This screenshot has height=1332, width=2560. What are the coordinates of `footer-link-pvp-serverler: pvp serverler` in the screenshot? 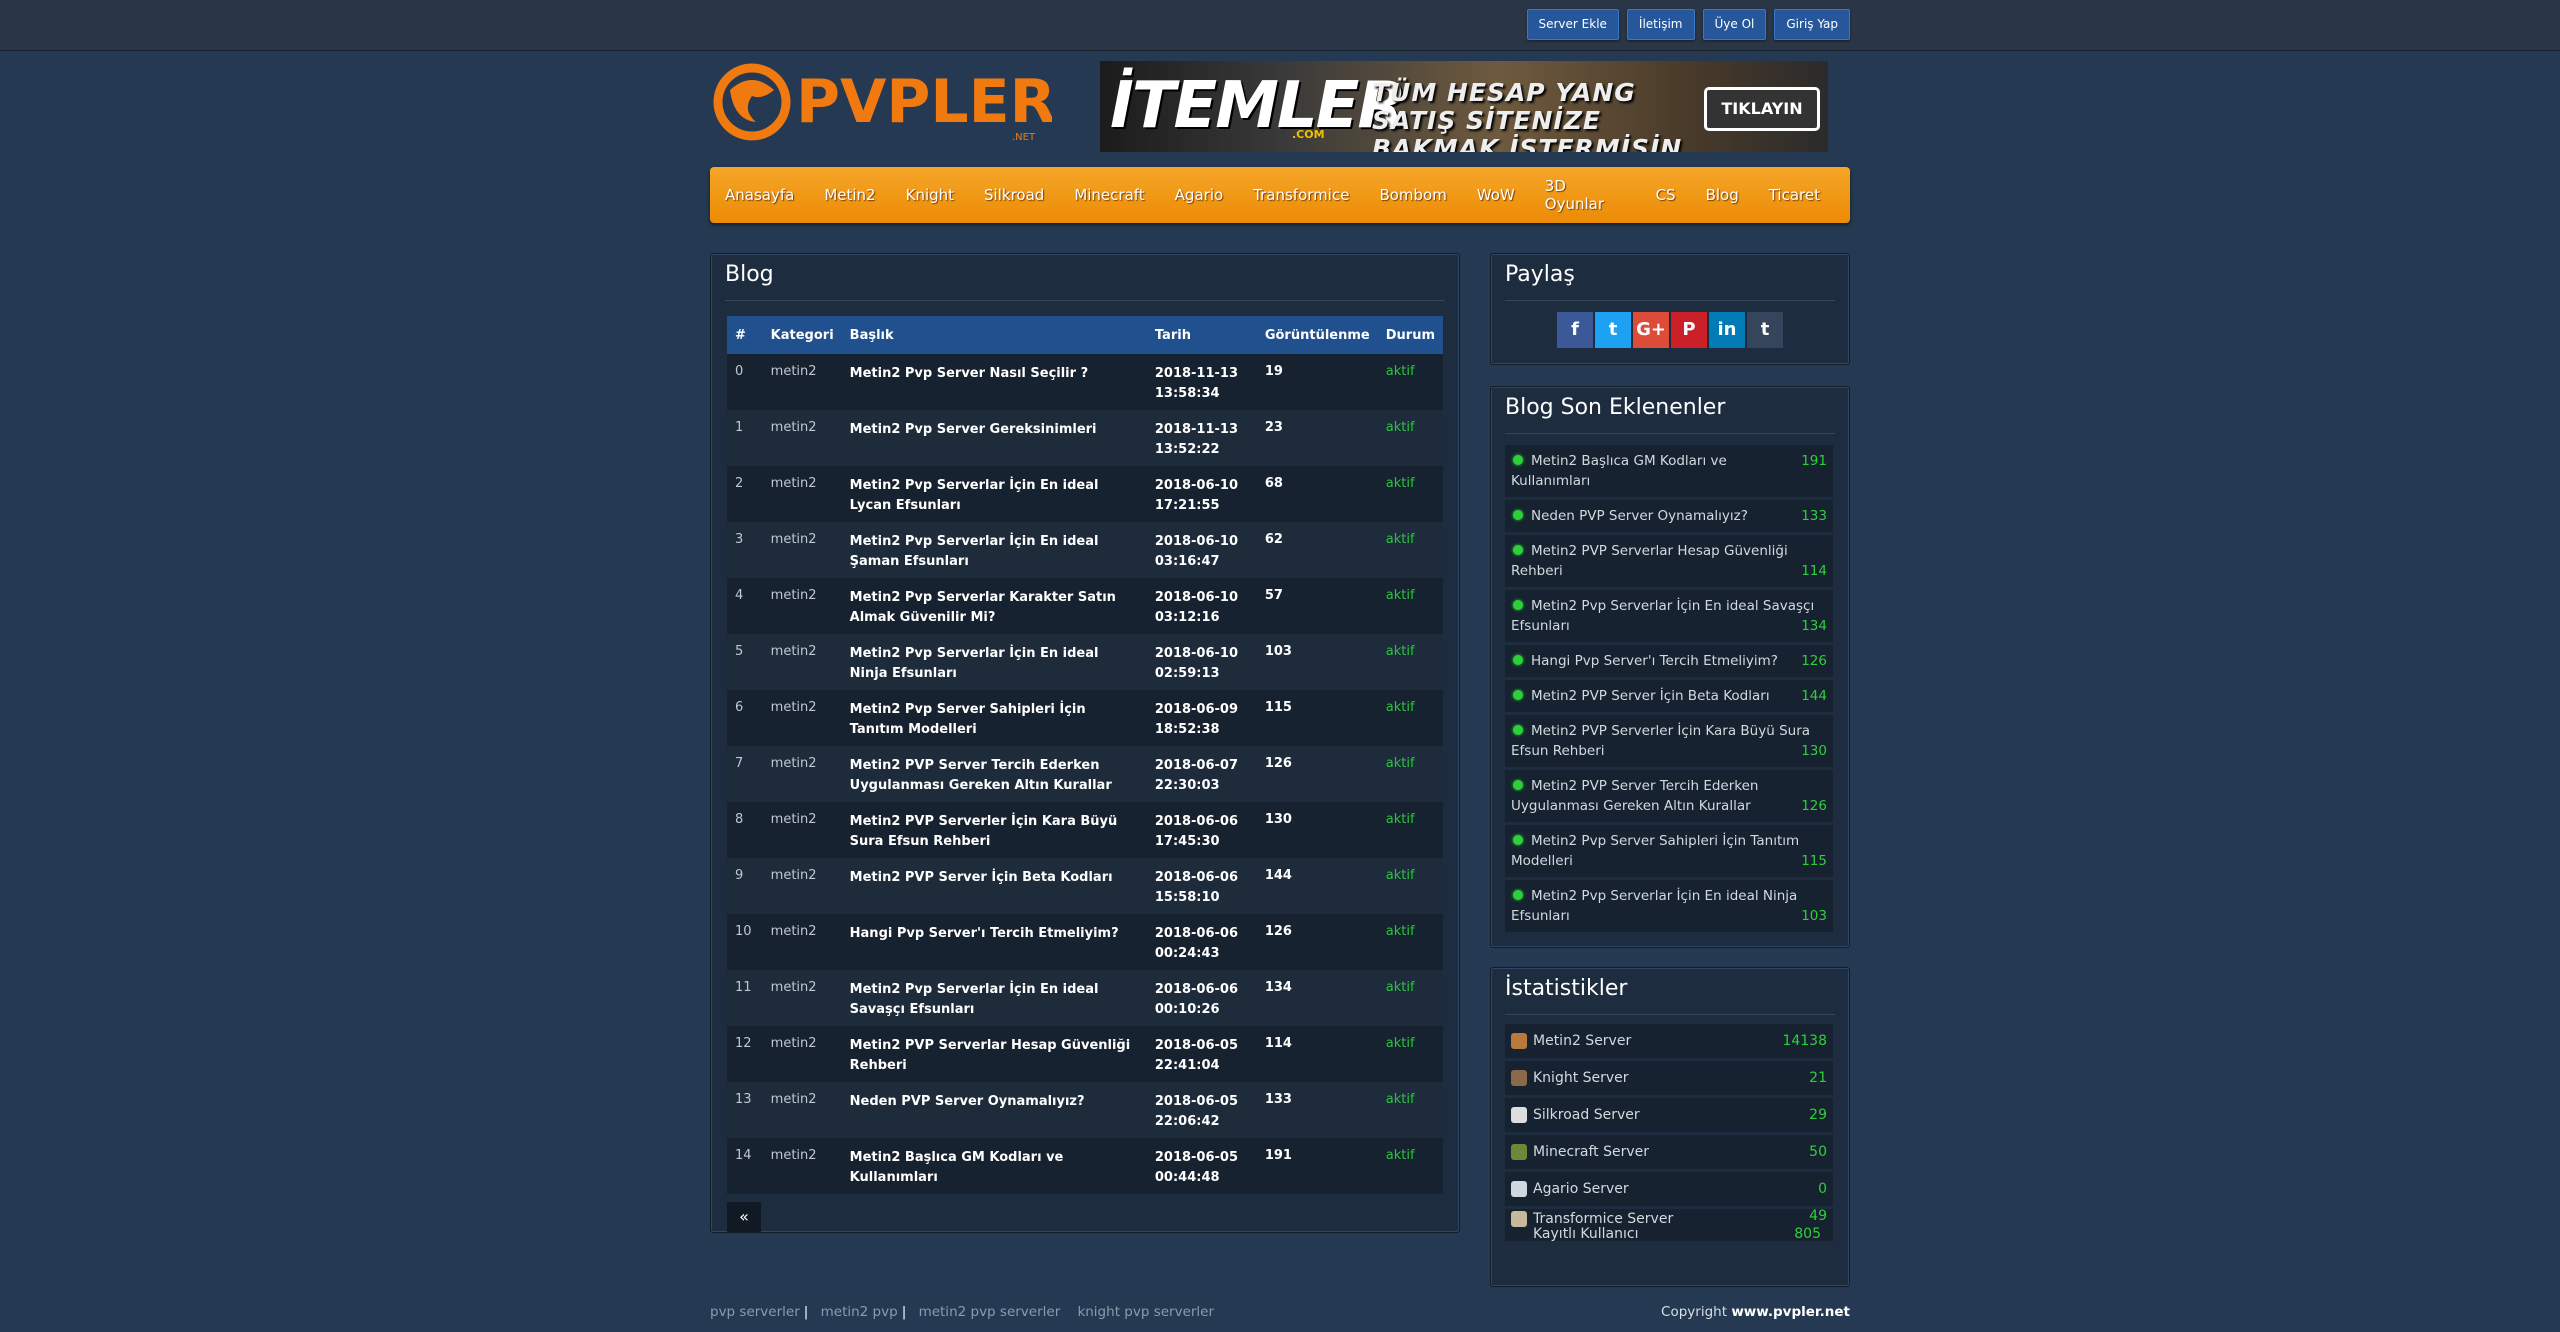 It's located at (755, 1312).